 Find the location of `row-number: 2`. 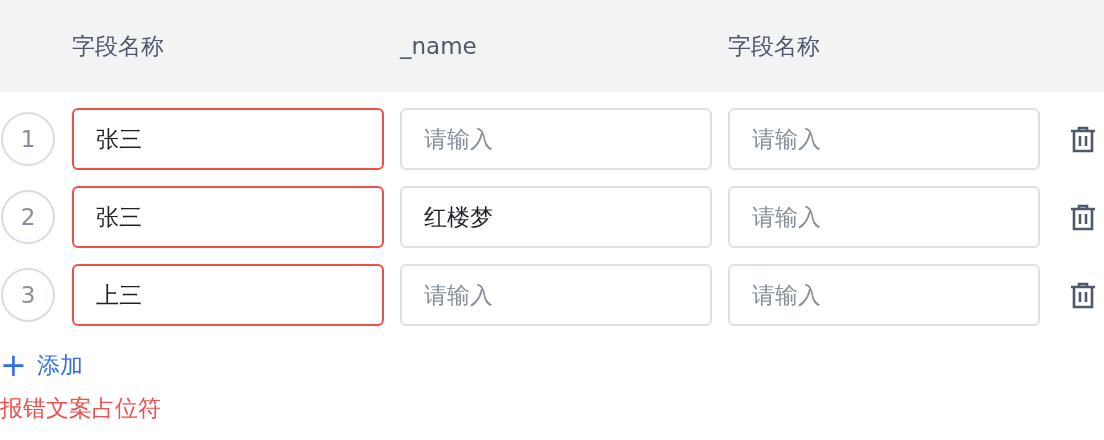

row-number: 2 is located at coordinates (28, 217).